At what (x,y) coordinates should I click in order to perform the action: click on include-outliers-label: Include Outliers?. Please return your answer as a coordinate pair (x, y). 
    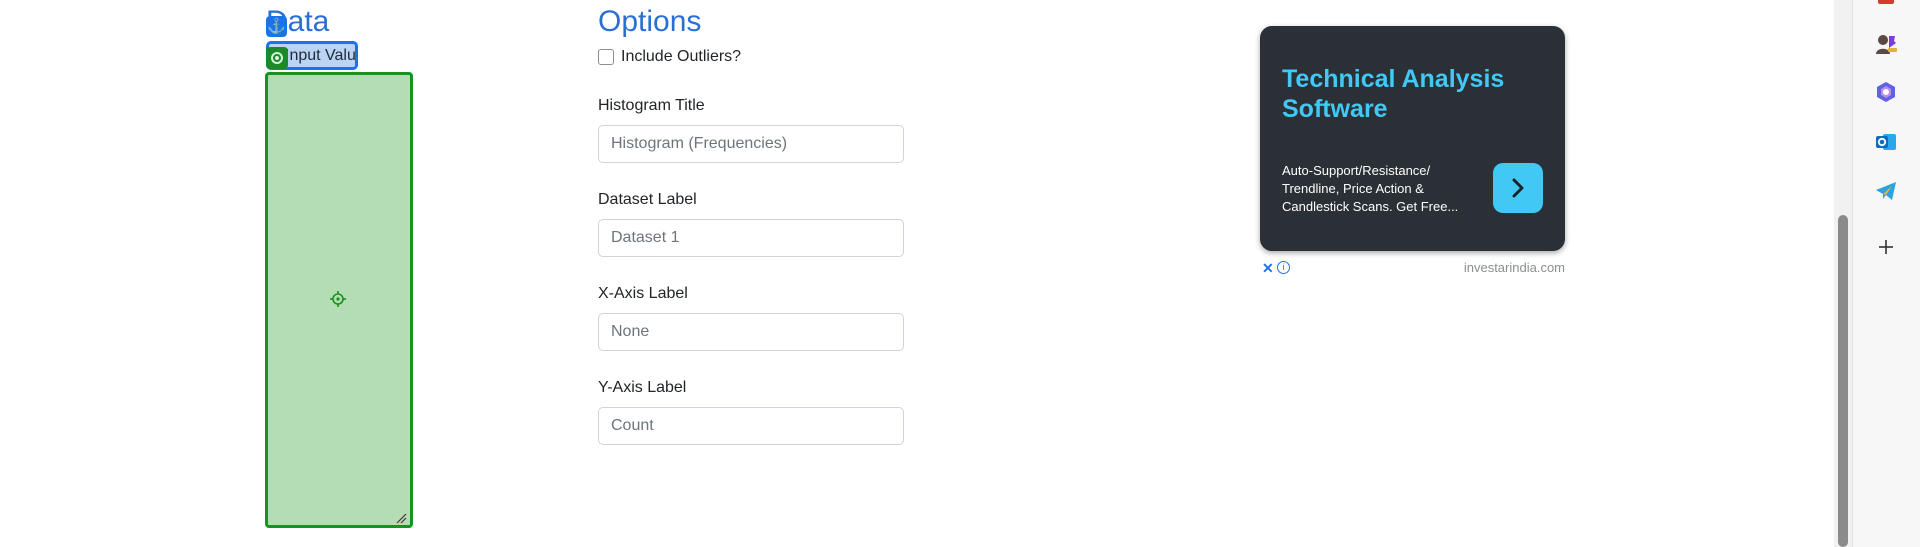
    Looking at the image, I should click on (681, 56).